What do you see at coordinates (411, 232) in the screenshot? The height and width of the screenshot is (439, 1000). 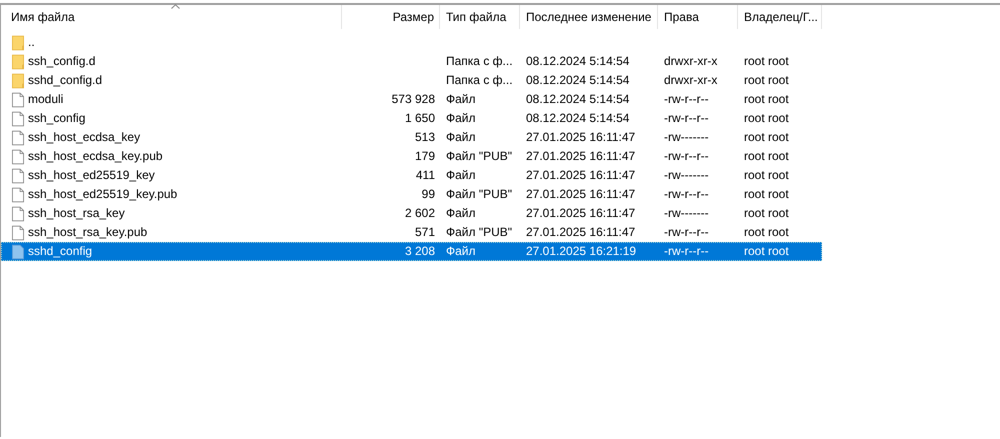 I see `file-row: ssh_host_rsa_key.pub 571 Файл "PUB" 27.01.2025 16:11:47 -rw-r--r-- root root` at bounding box center [411, 232].